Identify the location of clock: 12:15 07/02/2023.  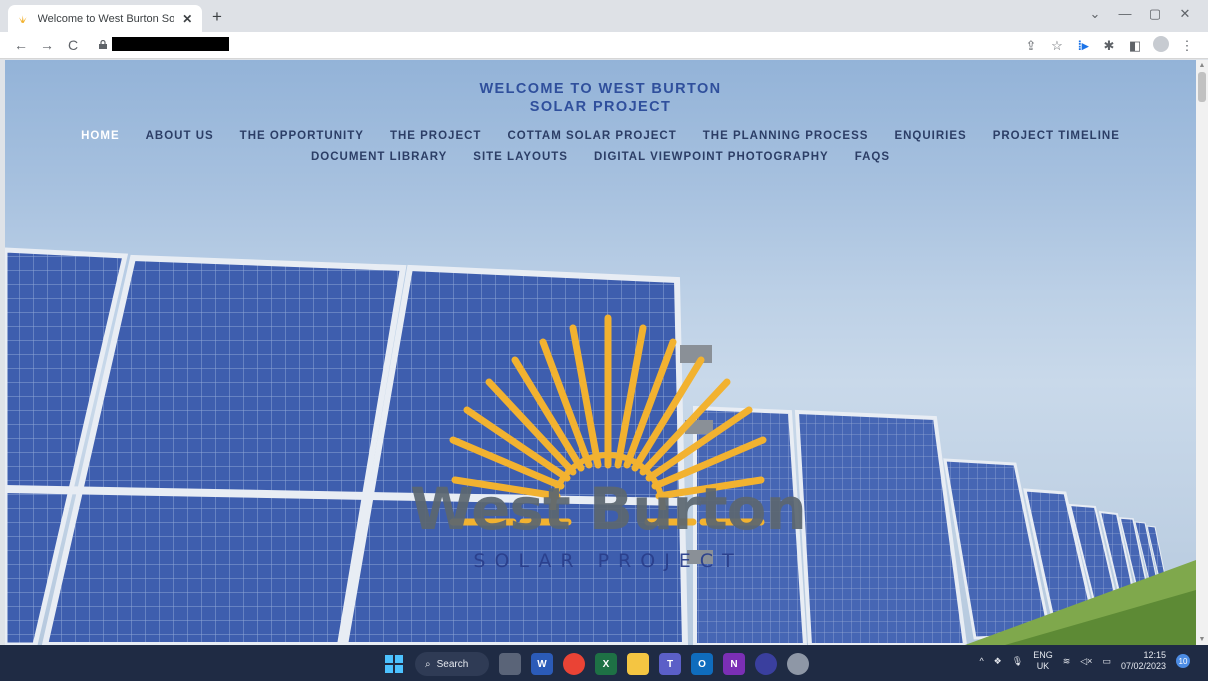
(1143, 661).